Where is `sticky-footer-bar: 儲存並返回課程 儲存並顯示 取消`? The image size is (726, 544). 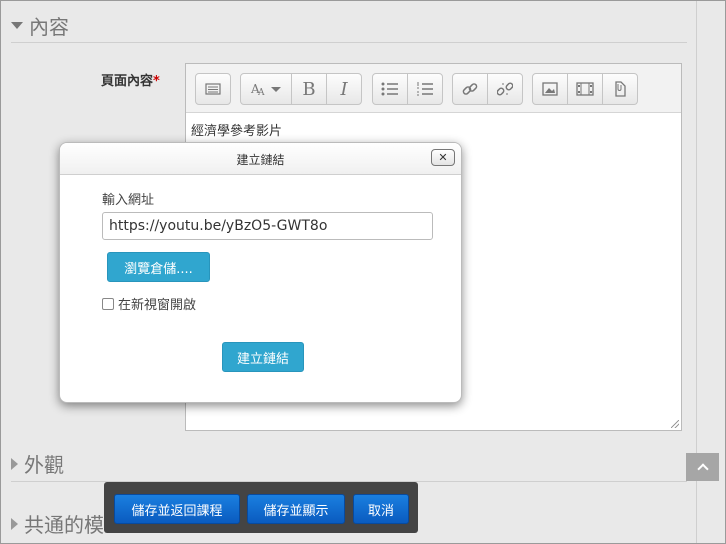 sticky-footer-bar: 儲存並返回課程 儲存並顯示 取消 is located at coordinates (261, 507).